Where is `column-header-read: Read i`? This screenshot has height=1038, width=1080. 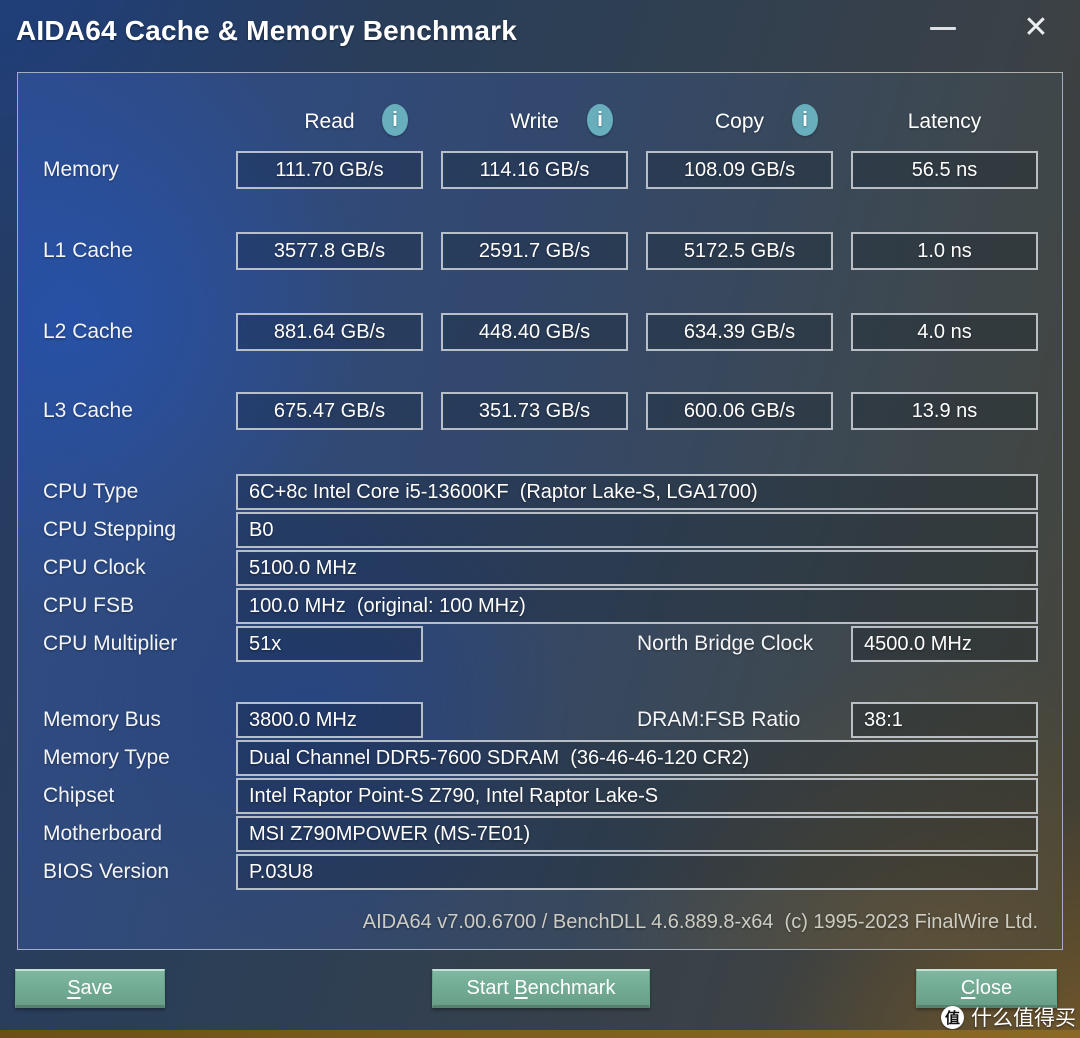
column-header-read: Read i is located at coordinates (329, 120).